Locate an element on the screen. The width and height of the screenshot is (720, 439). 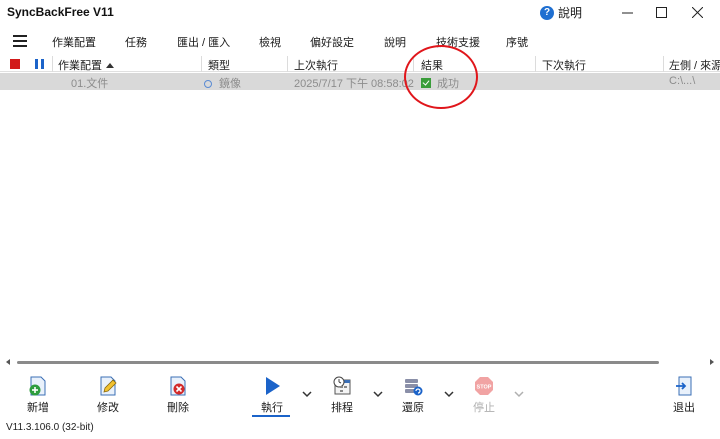
delete-button: 刪除 is located at coordinates (178, 395).